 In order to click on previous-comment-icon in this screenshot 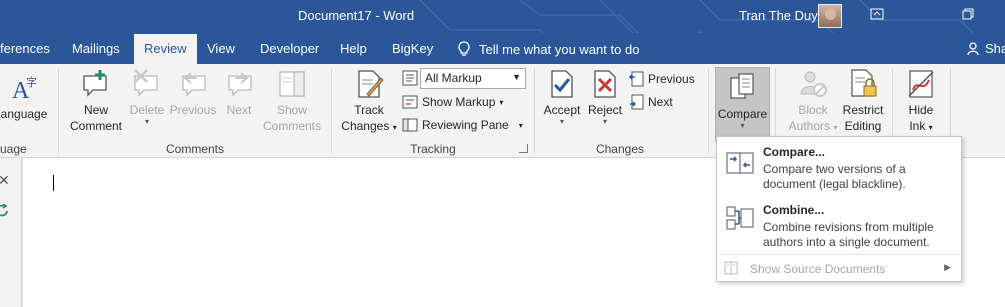, I will do `click(194, 84)`.